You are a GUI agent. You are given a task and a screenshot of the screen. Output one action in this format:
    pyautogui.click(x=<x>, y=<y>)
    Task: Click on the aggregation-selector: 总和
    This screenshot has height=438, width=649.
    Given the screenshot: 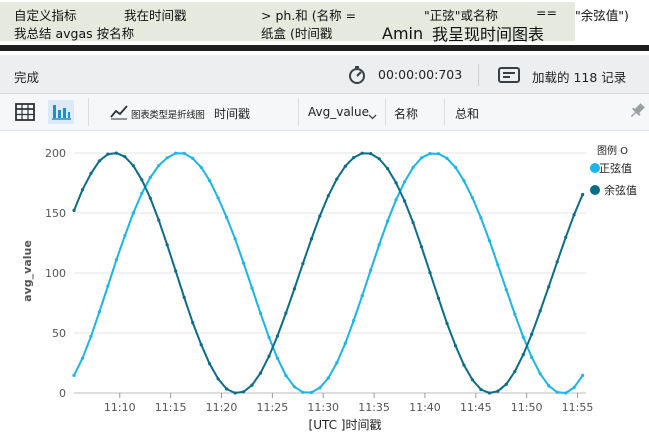 What is the action you would take?
    pyautogui.click(x=467, y=113)
    